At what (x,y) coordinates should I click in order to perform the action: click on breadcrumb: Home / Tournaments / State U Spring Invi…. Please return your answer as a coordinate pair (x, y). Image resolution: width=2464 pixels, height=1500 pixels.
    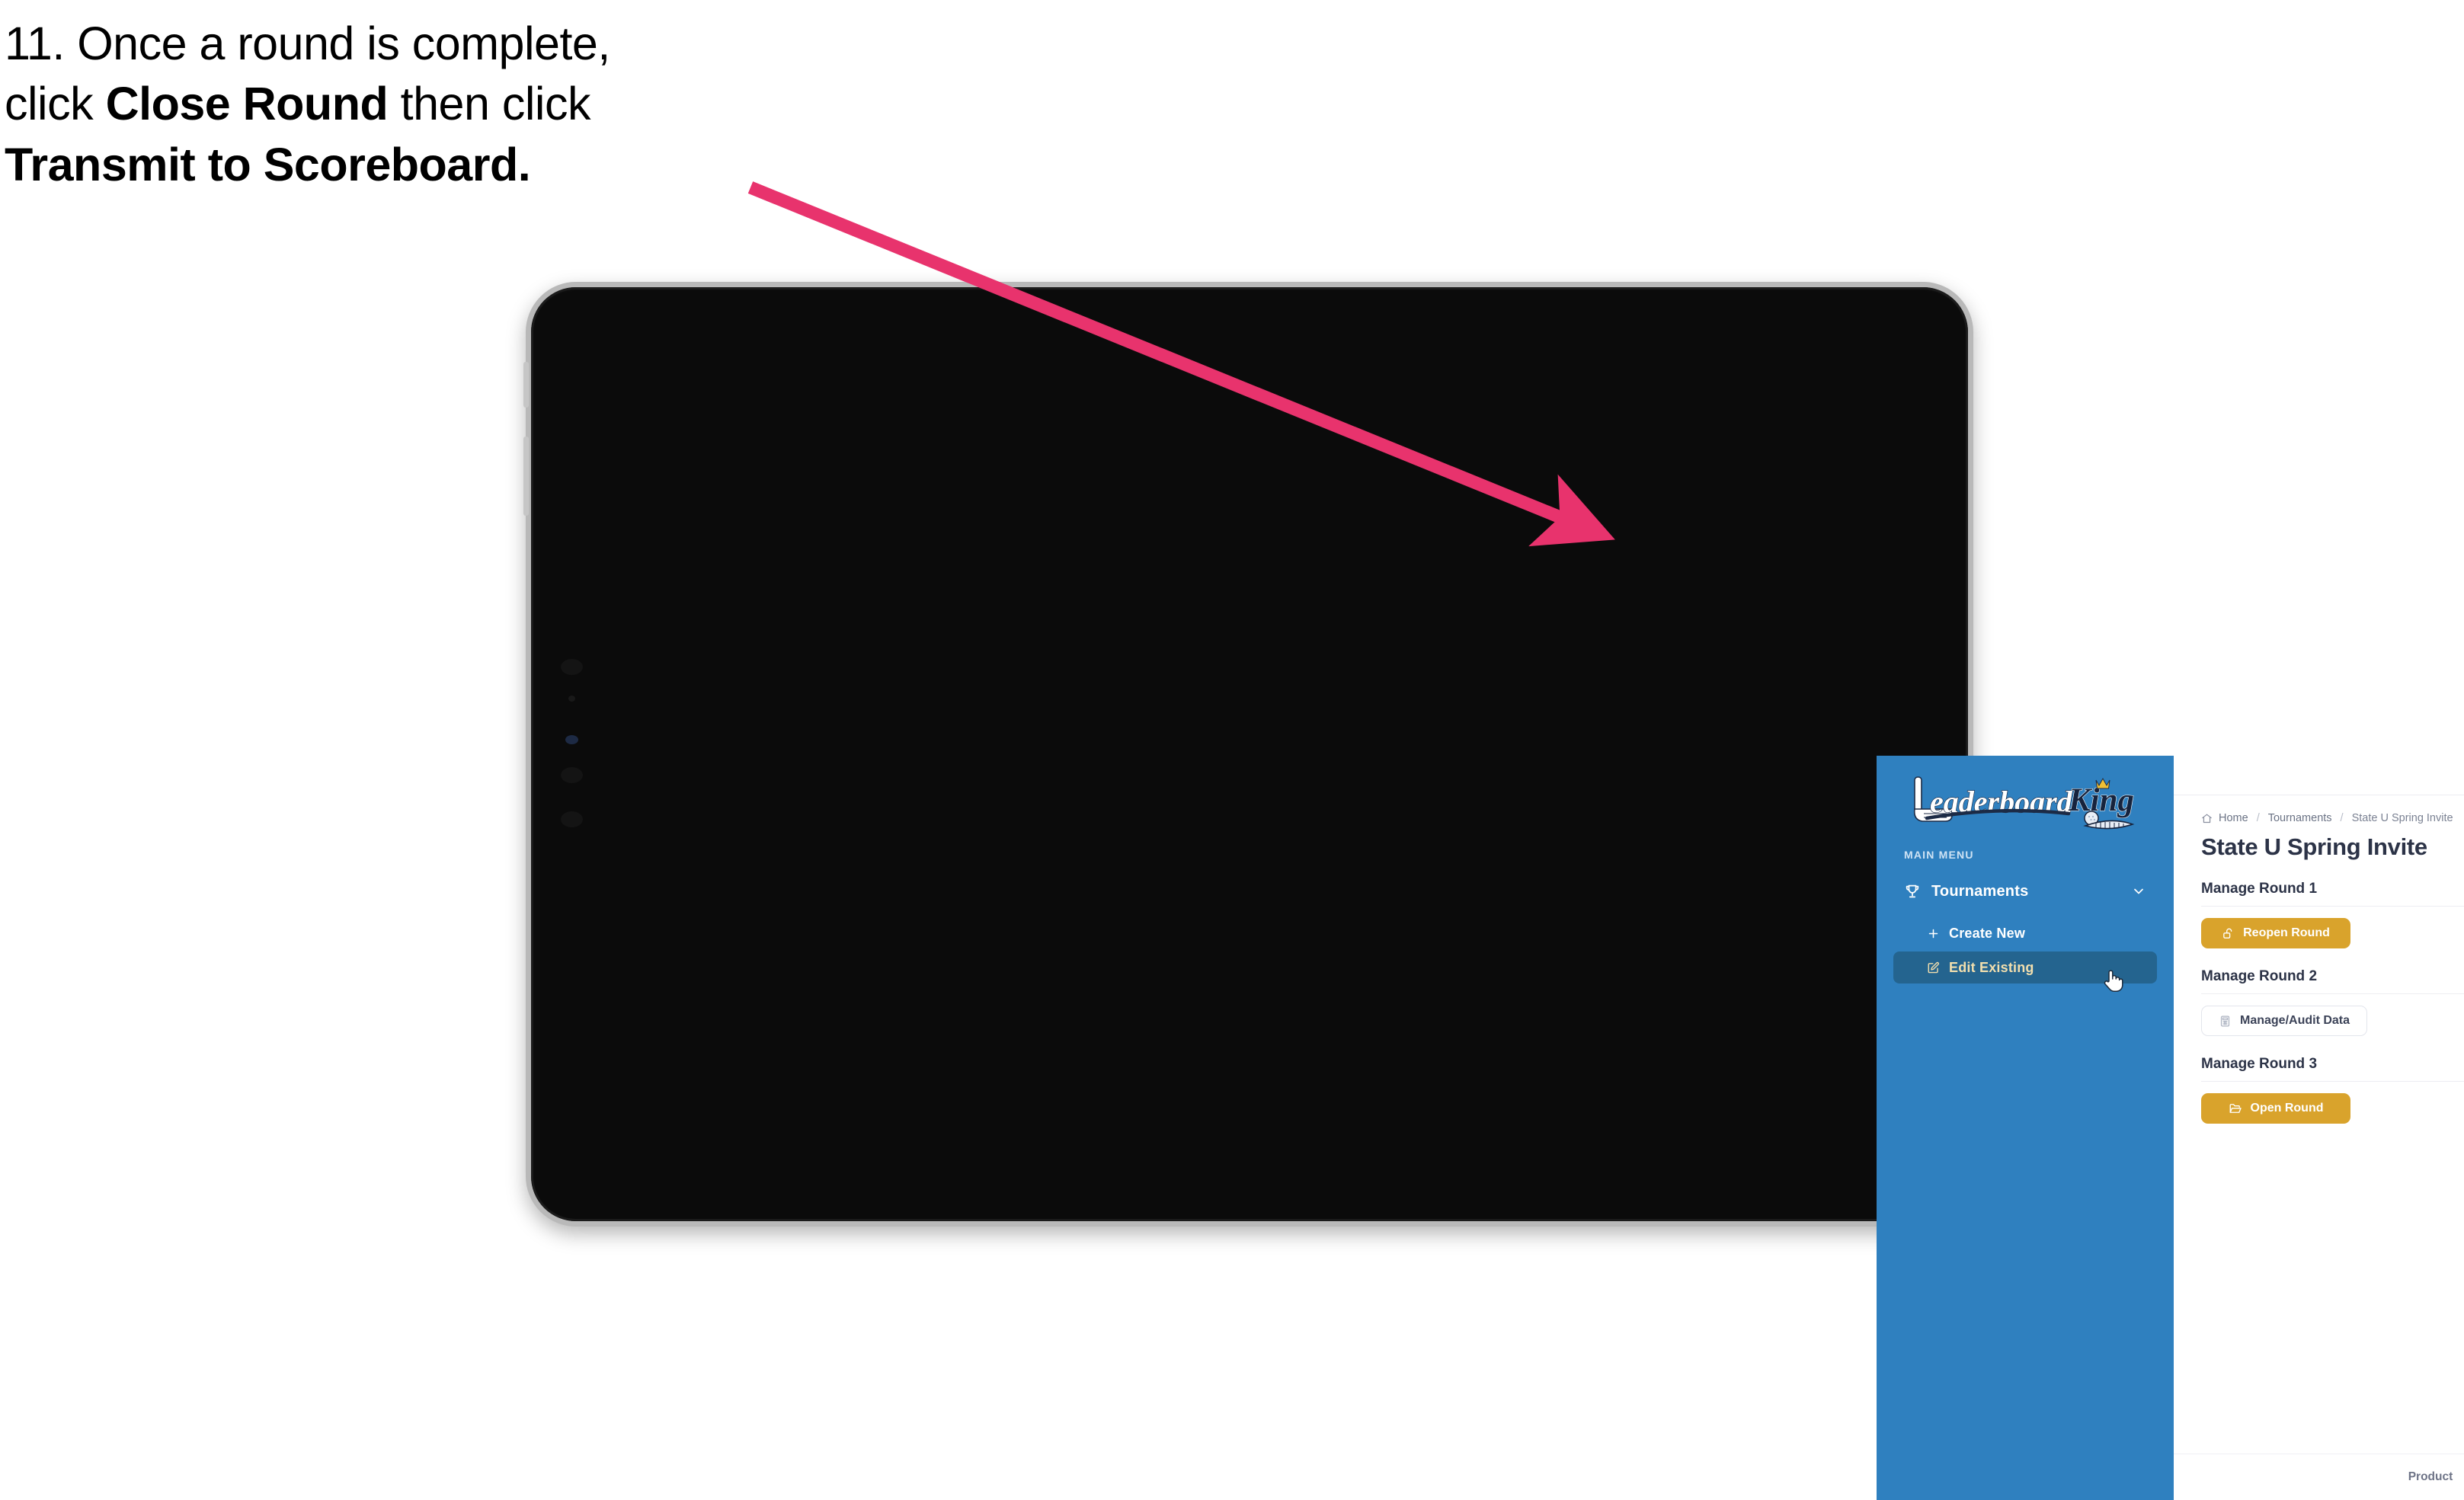
    Looking at the image, I should click on (2332, 818).